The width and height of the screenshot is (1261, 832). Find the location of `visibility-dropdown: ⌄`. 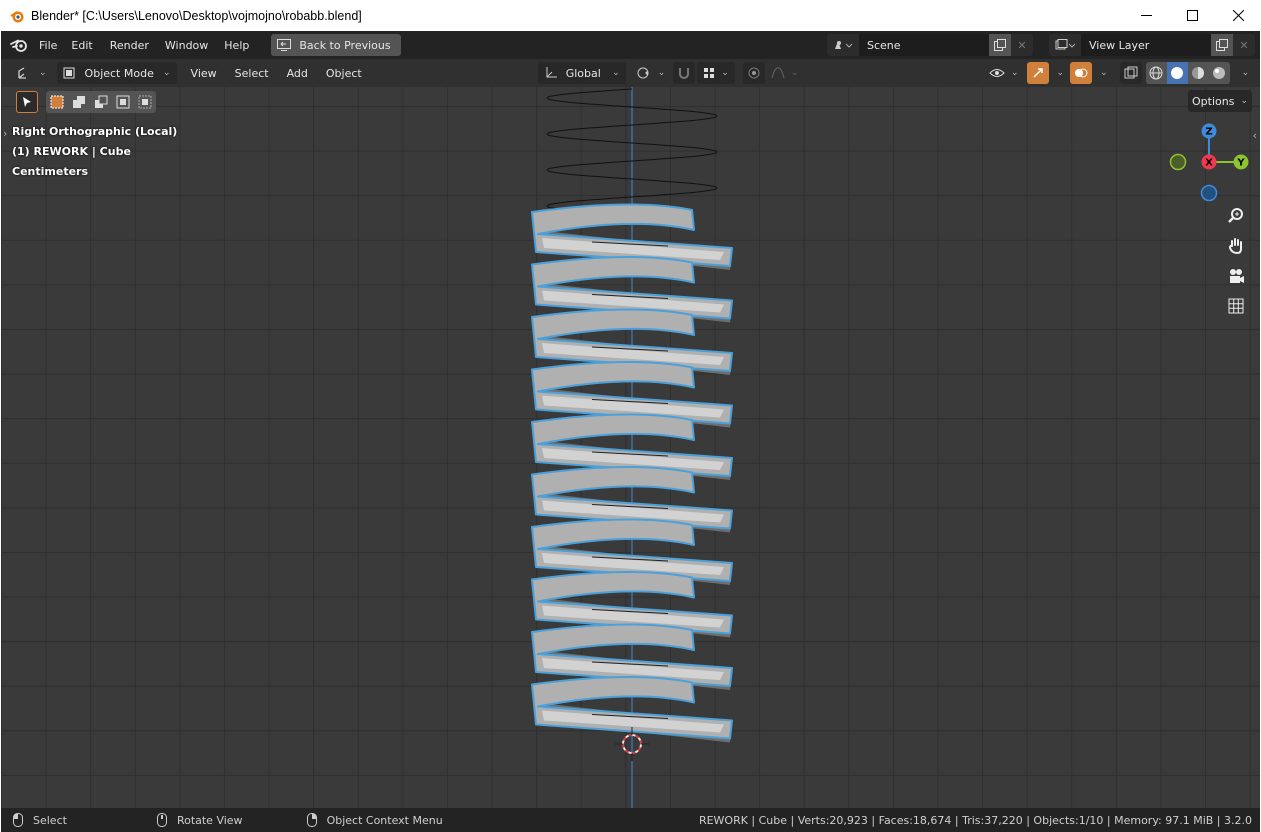

visibility-dropdown: ⌄ is located at coordinates (1004, 73).